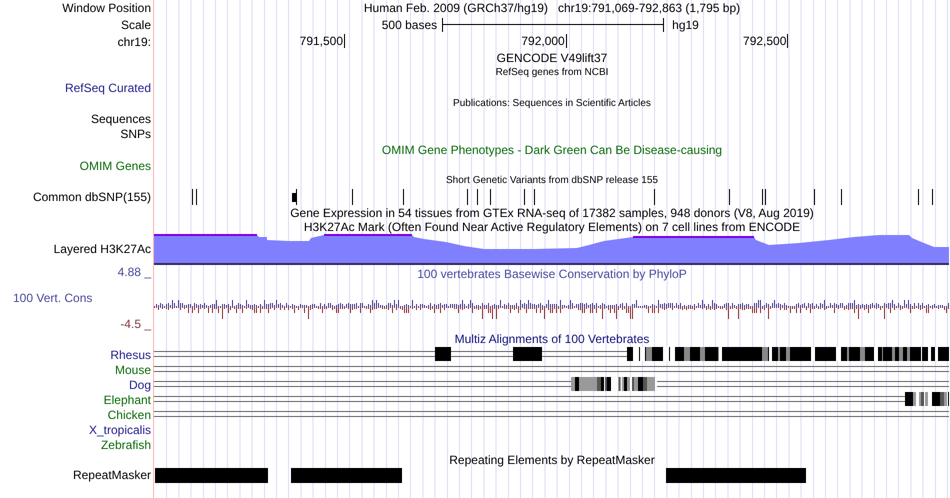 Image resolution: width=950 pixels, height=498 pixels. What do you see at coordinates (129, 415) in the screenshot?
I see `track-label: Chicken` at bounding box center [129, 415].